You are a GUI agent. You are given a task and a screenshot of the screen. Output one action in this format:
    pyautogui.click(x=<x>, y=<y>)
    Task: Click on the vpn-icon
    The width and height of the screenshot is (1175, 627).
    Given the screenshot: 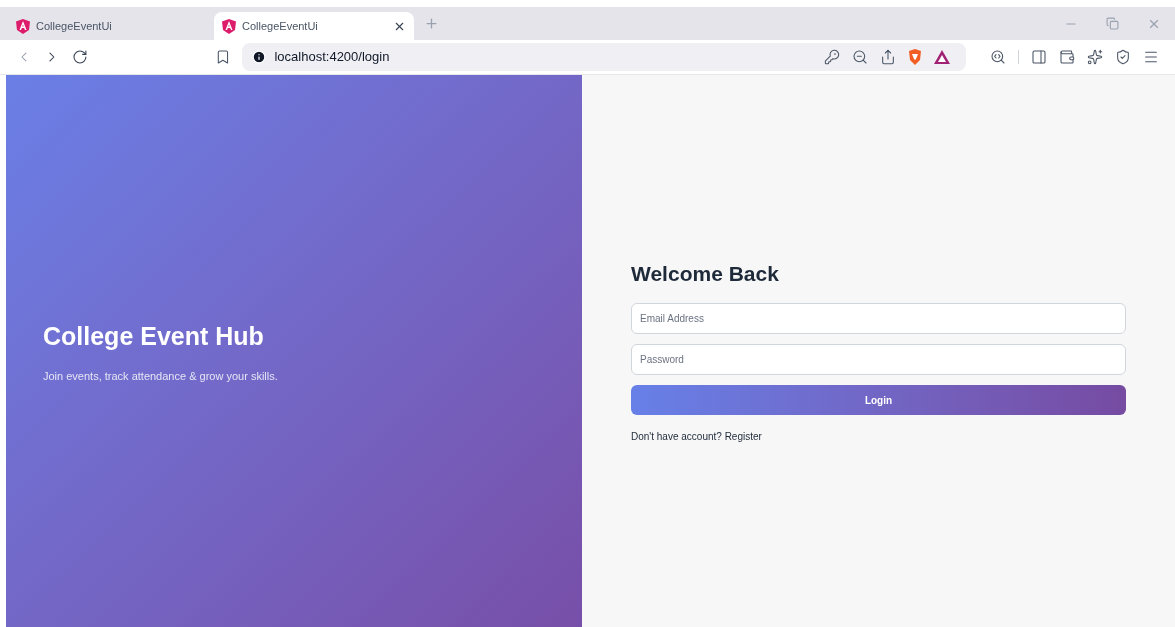 What is the action you would take?
    pyautogui.click(x=1123, y=57)
    